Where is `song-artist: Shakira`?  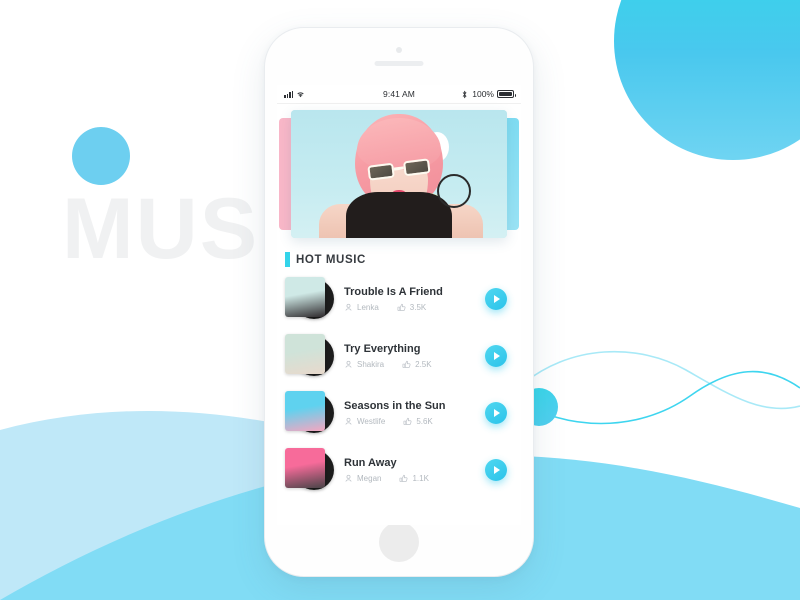 song-artist: Shakira is located at coordinates (371, 364).